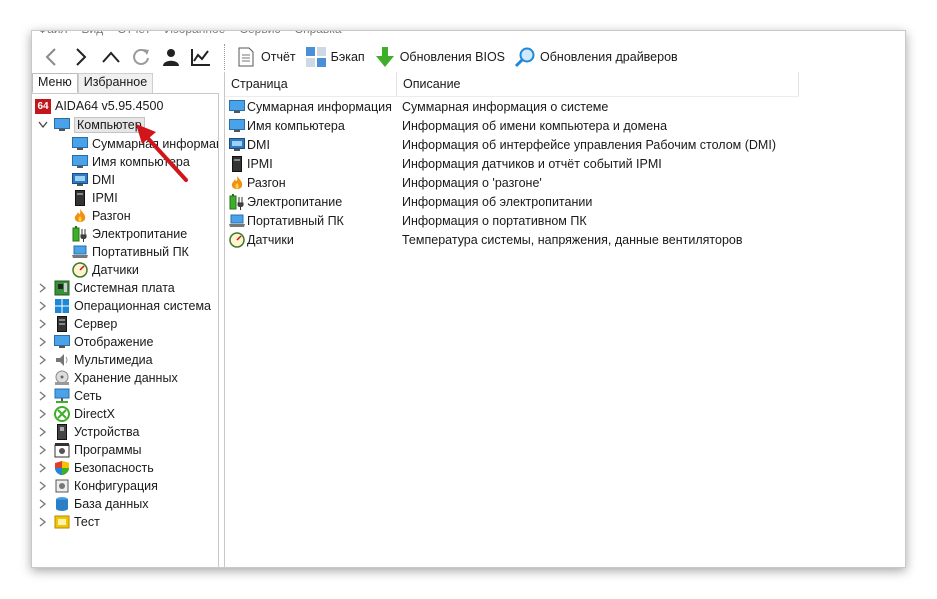  I want to click on tree-item-devices: Устройства, so click(88, 432).